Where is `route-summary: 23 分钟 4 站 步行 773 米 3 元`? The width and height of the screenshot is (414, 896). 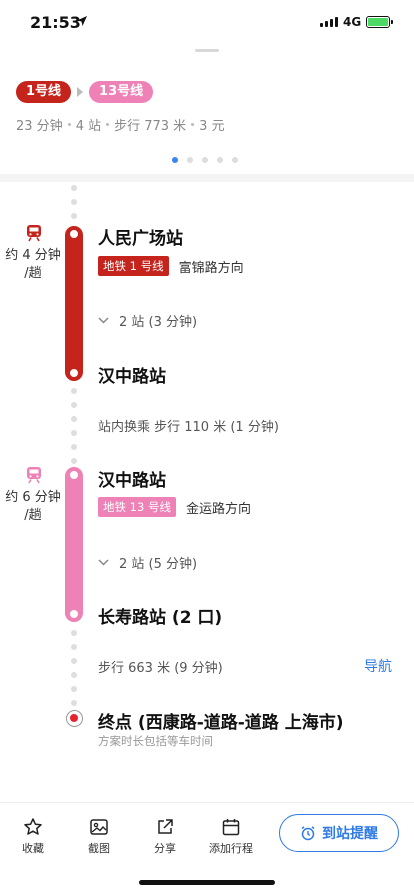 route-summary: 23 分钟 4 站 步行 773 米 3 元 is located at coordinates (120, 124).